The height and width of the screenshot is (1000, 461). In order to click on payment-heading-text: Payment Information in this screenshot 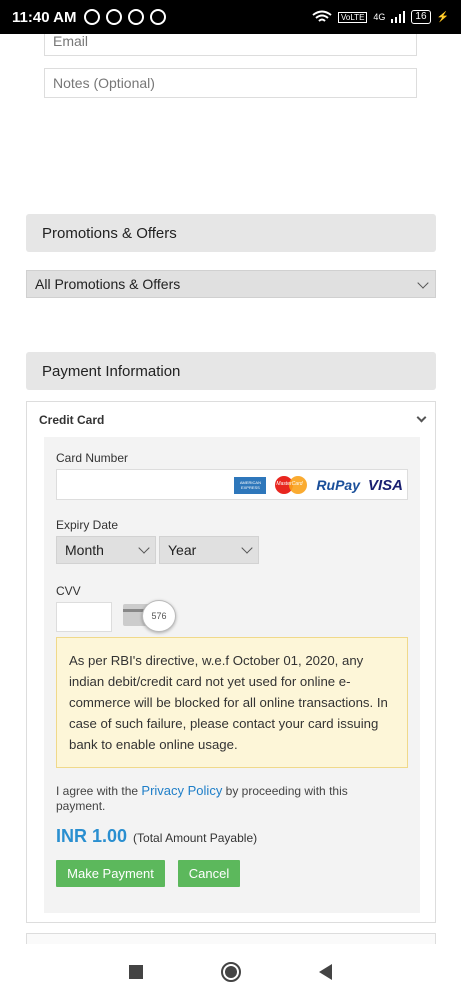, I will do `click(111, 371)`.